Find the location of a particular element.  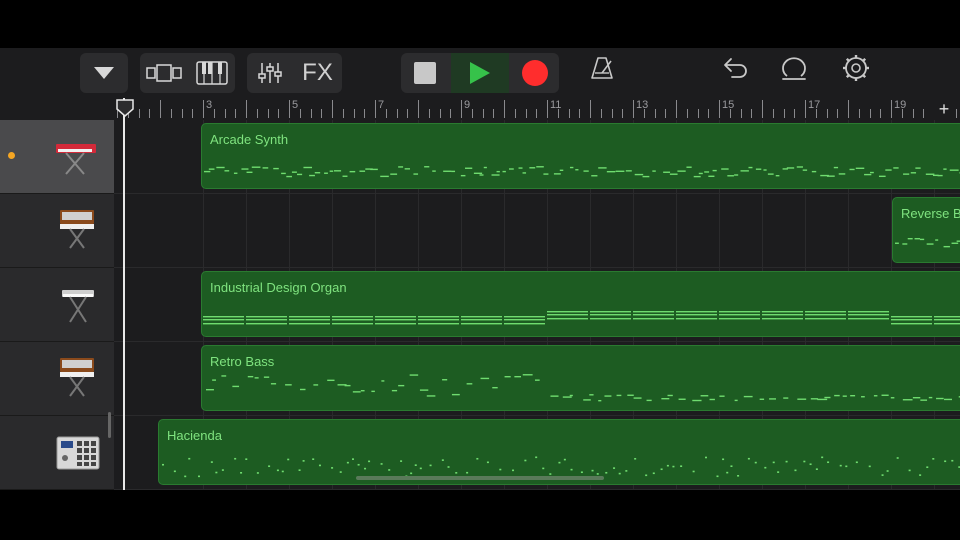

bar-number: 3 is located at coordinates (209, 105).